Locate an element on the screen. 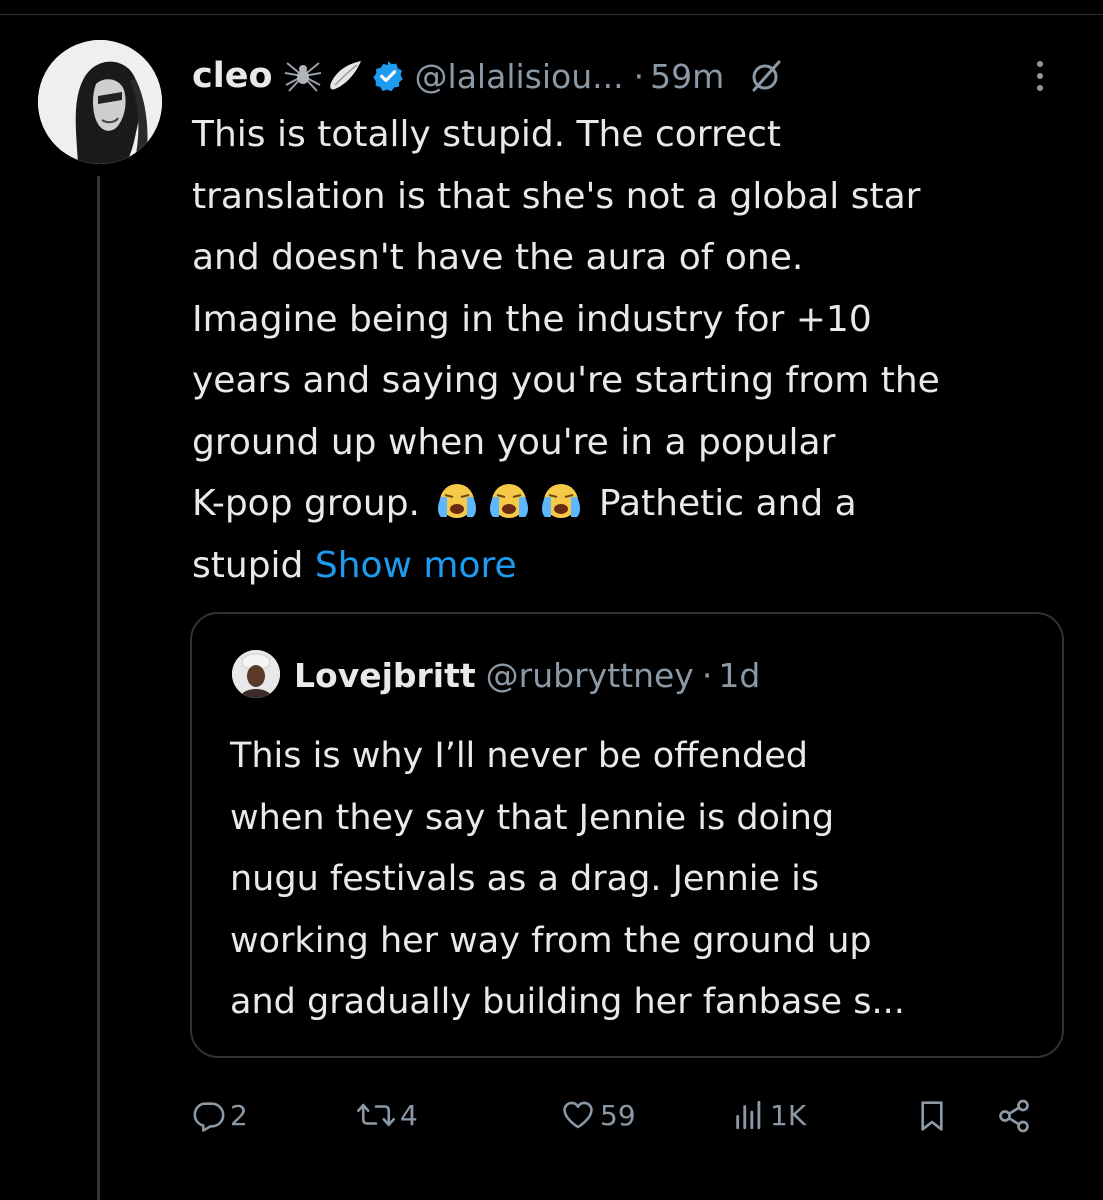 The image size is (1103, 1200). quoted-line: when they say that Jennie is doing is located at coordinates (532, 817).